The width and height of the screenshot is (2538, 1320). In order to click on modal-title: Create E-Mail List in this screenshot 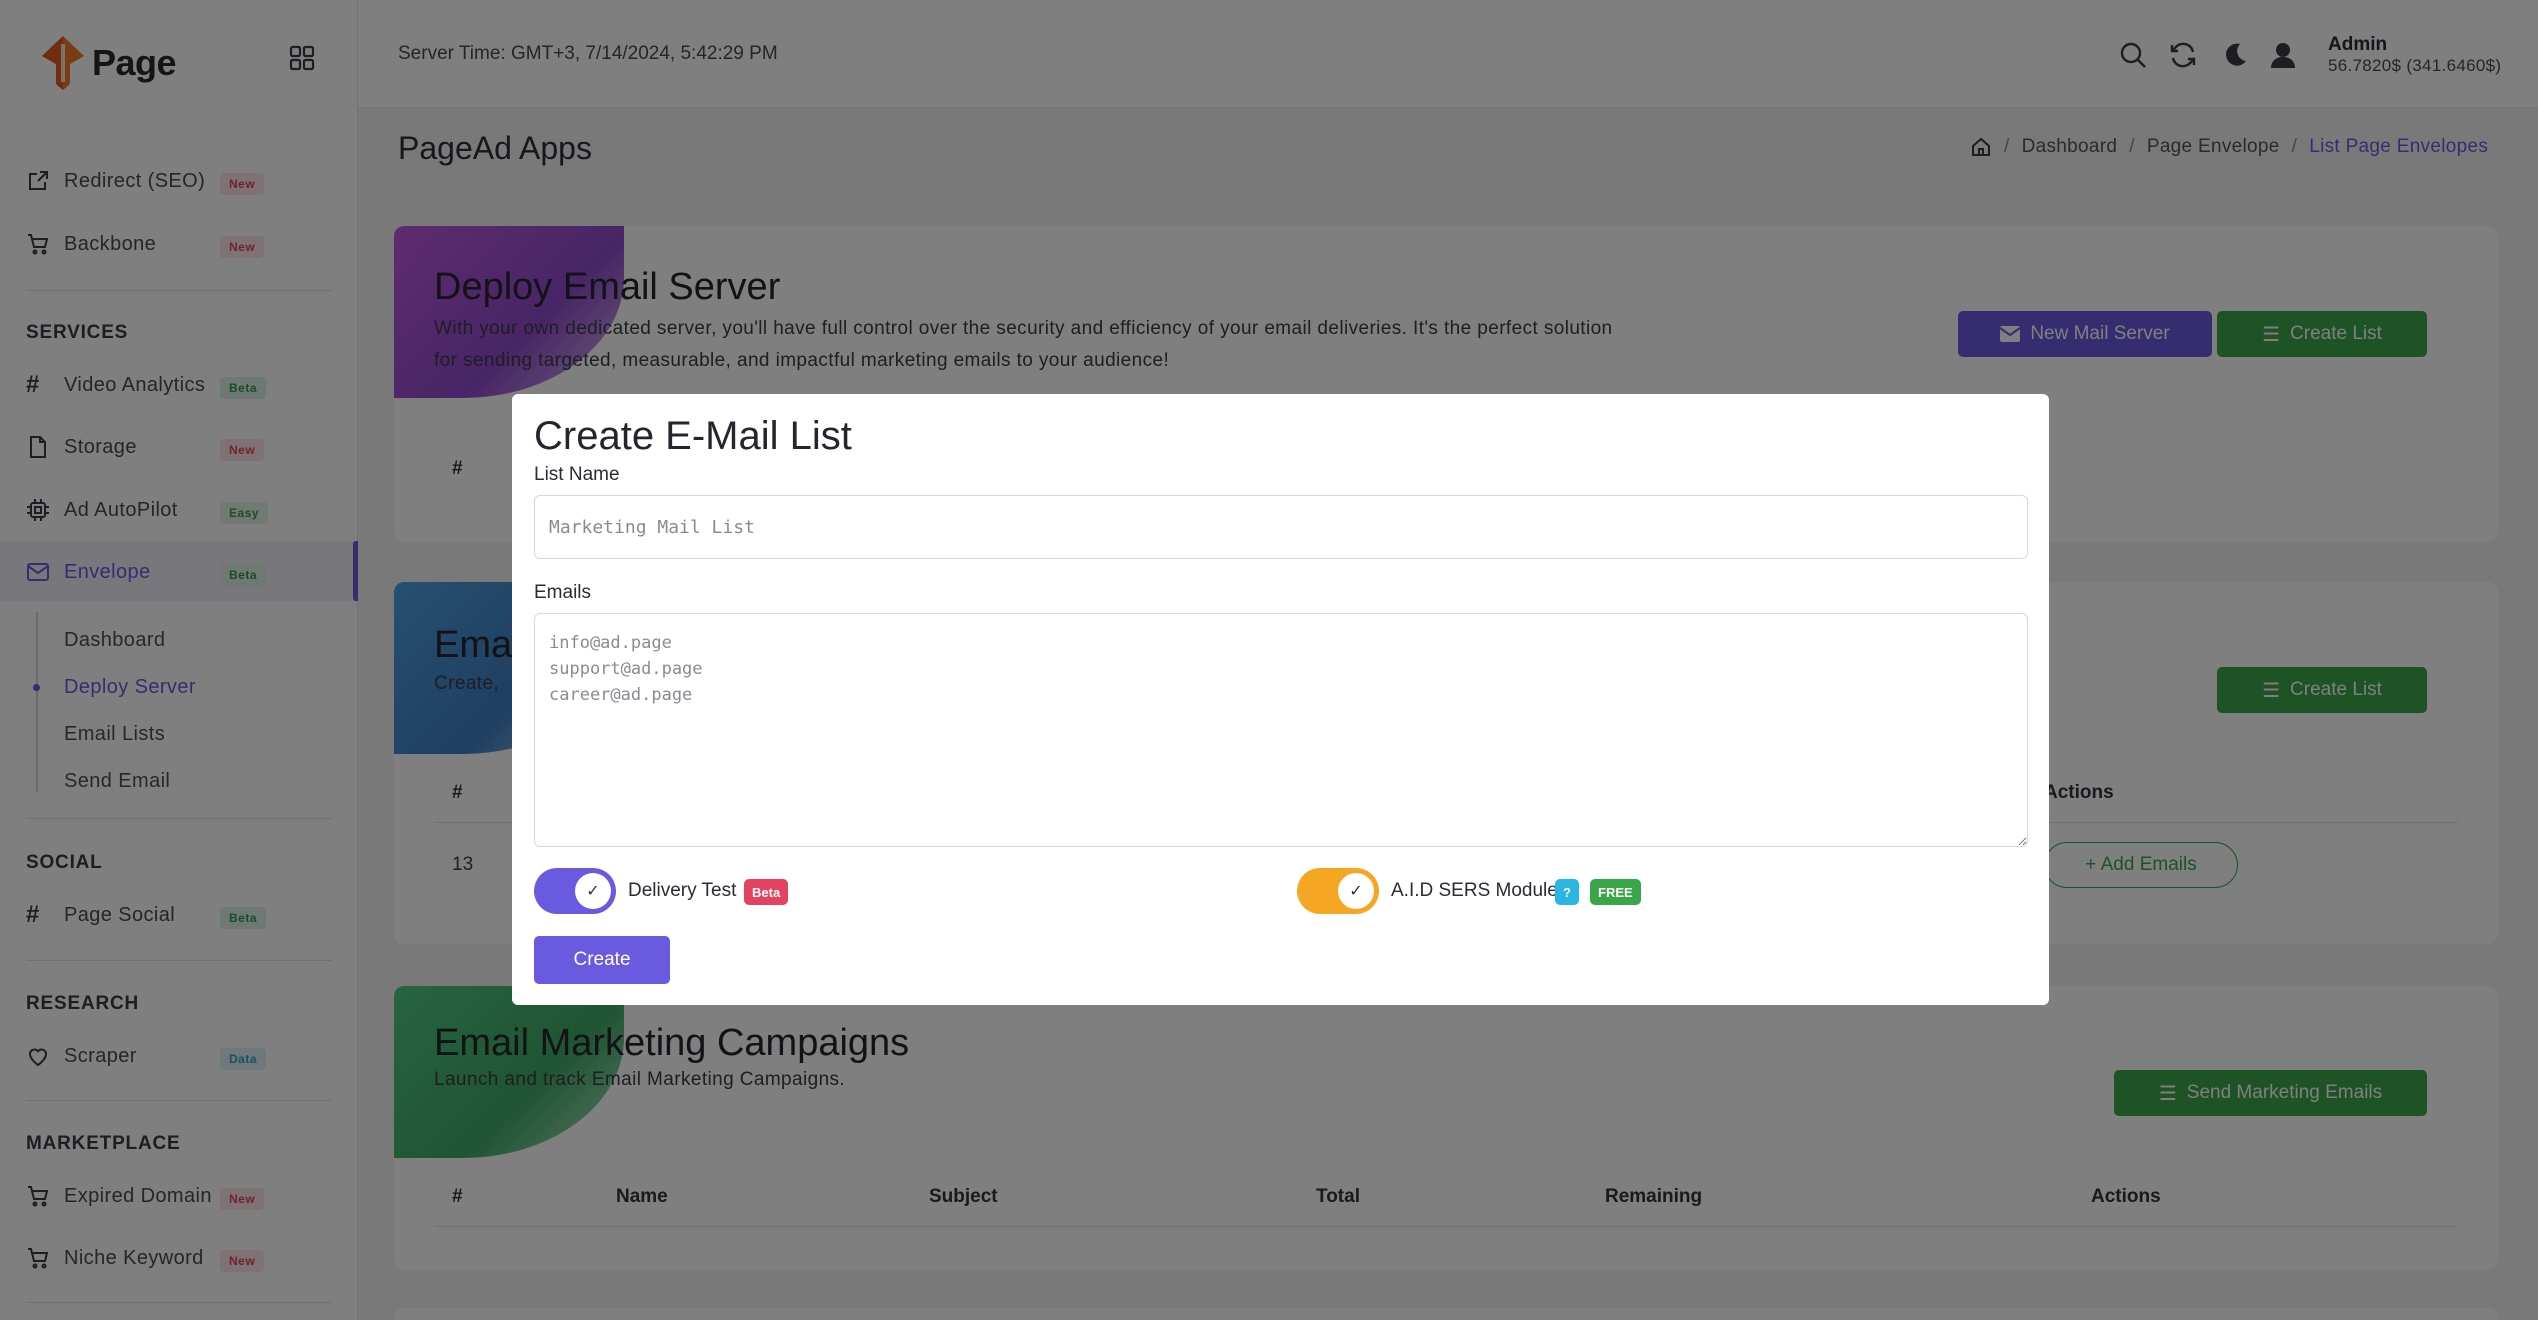, I will do `click(693, 436)`.